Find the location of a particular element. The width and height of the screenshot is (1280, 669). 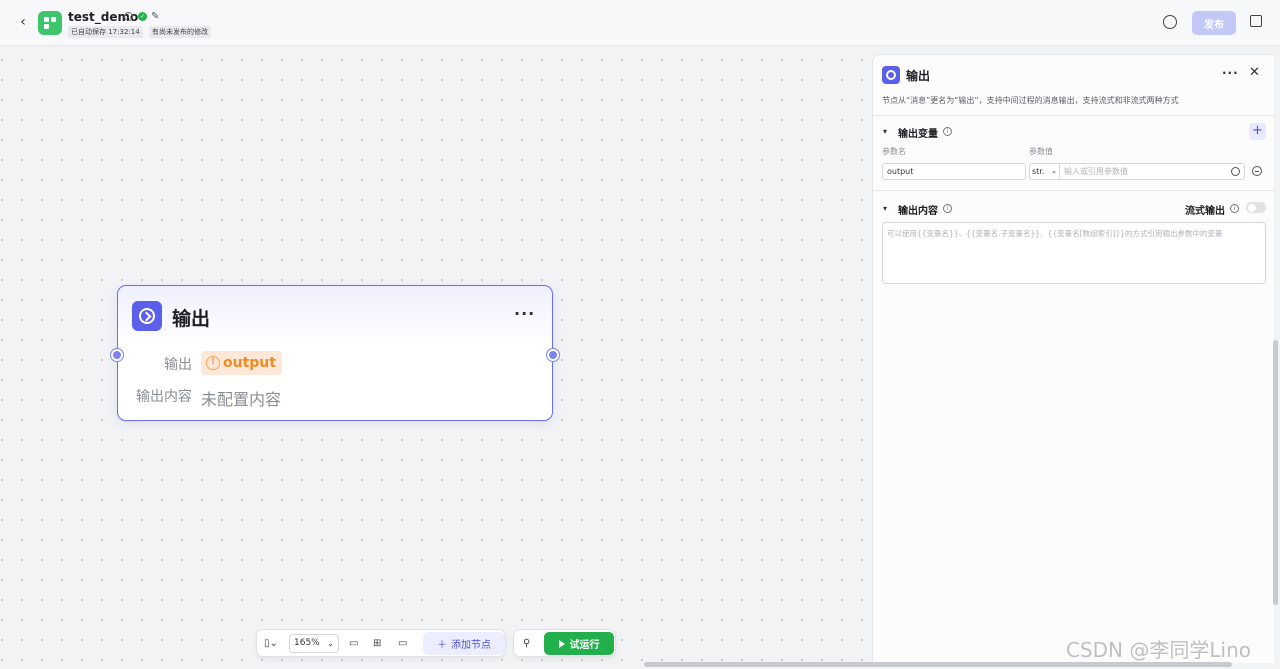

output-node: 输出 ··· 输出 ! output 输出内容 未配置内容 is located at coordinates (335, 353).